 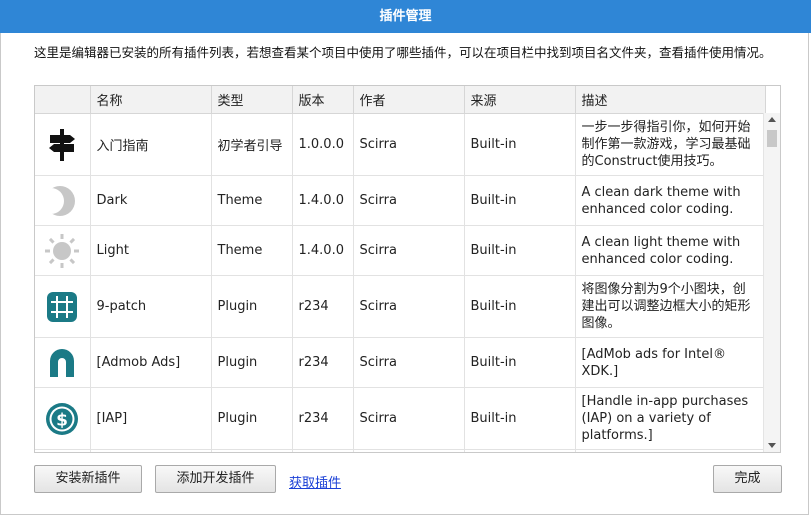 I want to click on scroll-up-arrow-icon, so click(x=772, y=119).